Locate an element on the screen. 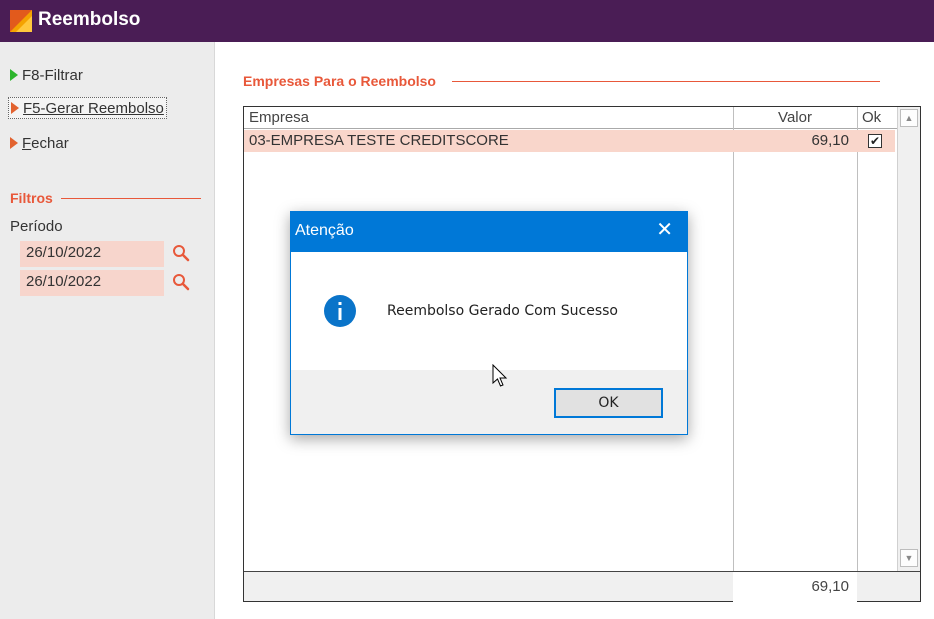  cell-empresa: 03-EMPRESA TESTE CREDITSCORE is located at coordinates (379, 140).